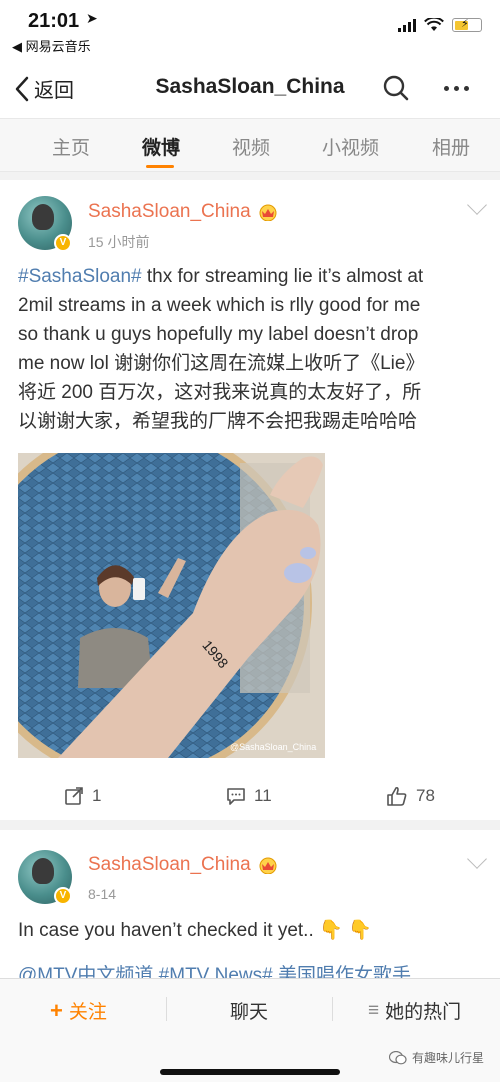 The height and width of the screenshot is (1082, 500). Describe the element at coordinates (282, 276) in the screenshot. I see `post-text-line: thx for streaming lie it’s almost at` at that location.